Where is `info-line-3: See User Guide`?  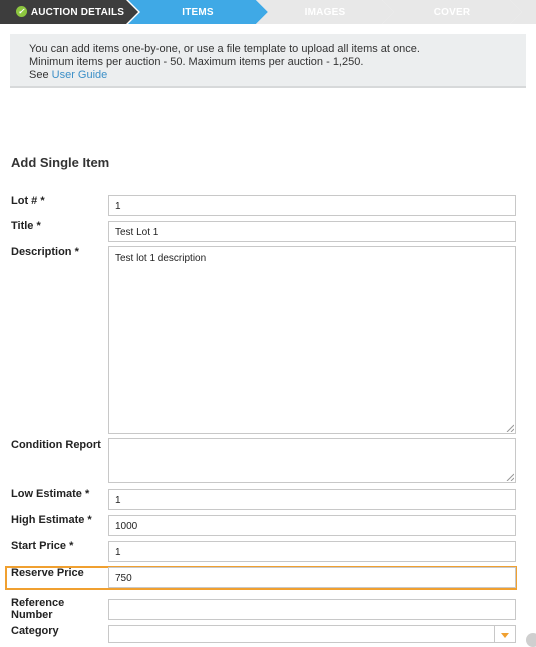 info-line-3: See User Guide is located at coordinates (68, 75).